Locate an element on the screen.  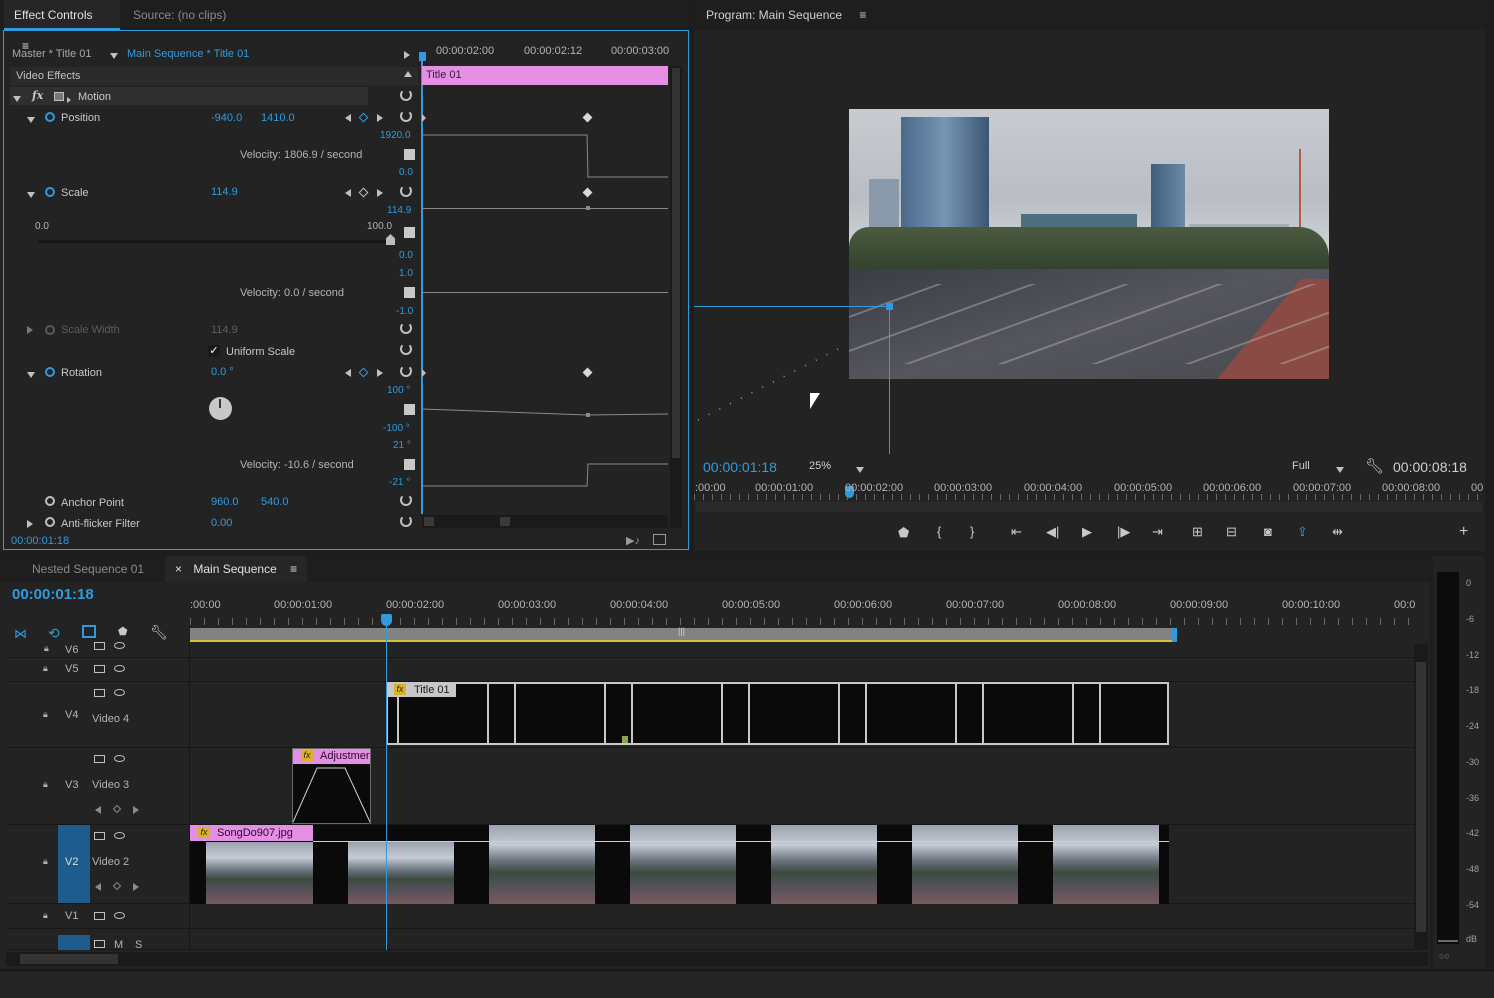
go-to-in-icon: ⇤ is located at coordinates (1016, 532).